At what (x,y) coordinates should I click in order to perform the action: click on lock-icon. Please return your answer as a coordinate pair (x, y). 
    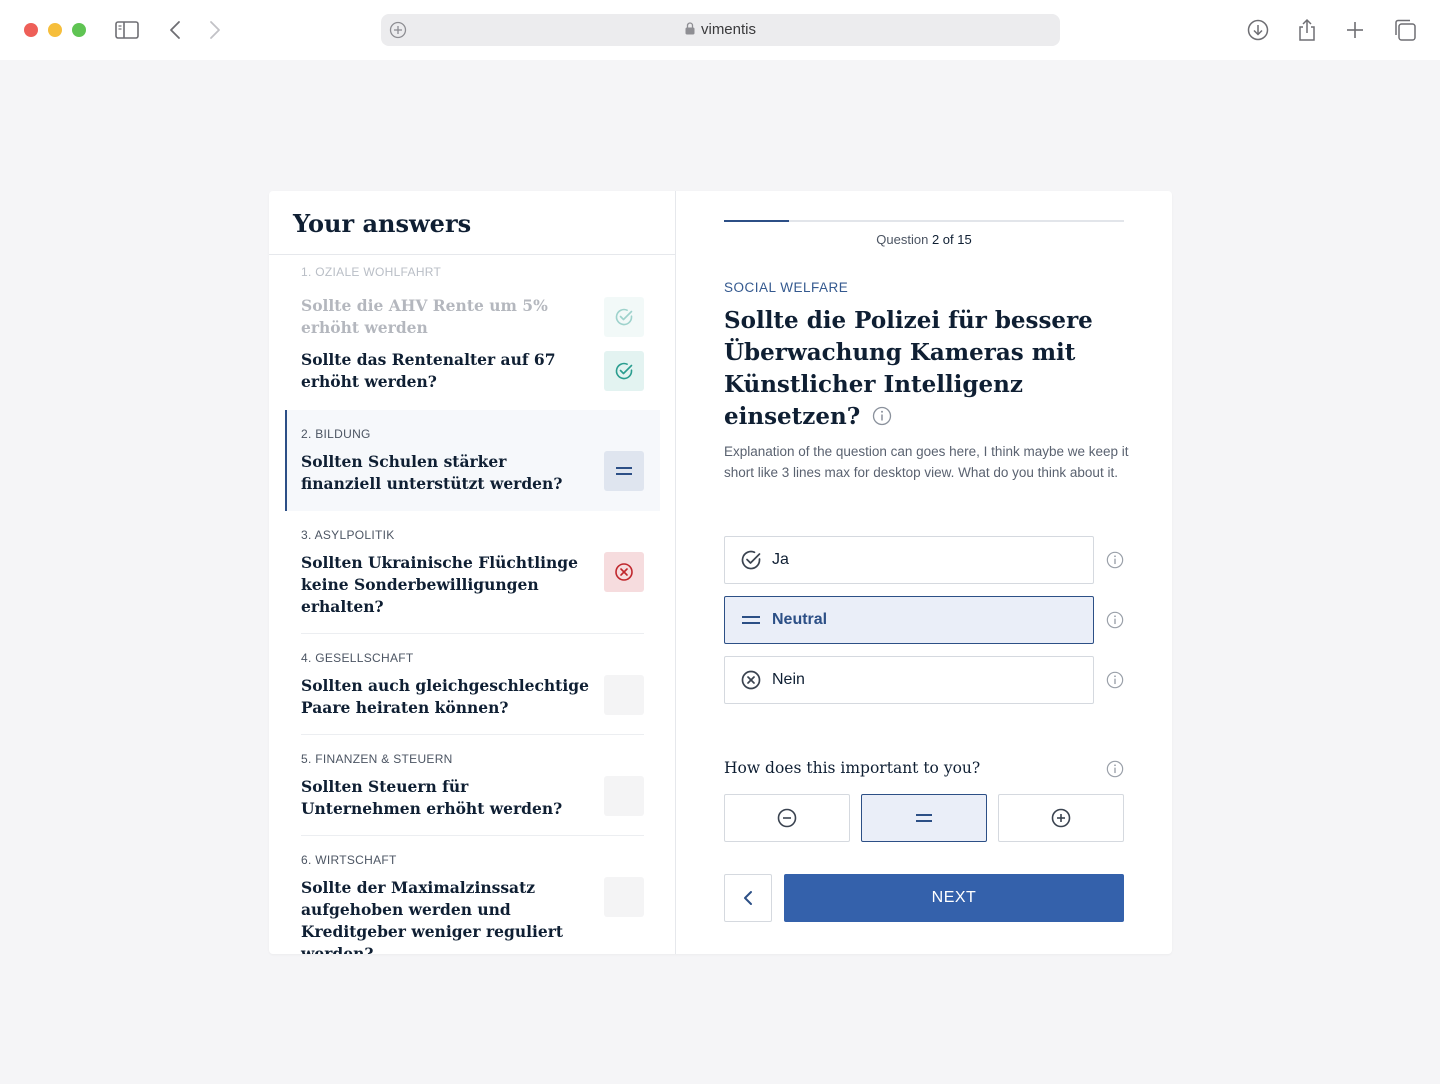
    Looking at the image, I should click on (690, 30).